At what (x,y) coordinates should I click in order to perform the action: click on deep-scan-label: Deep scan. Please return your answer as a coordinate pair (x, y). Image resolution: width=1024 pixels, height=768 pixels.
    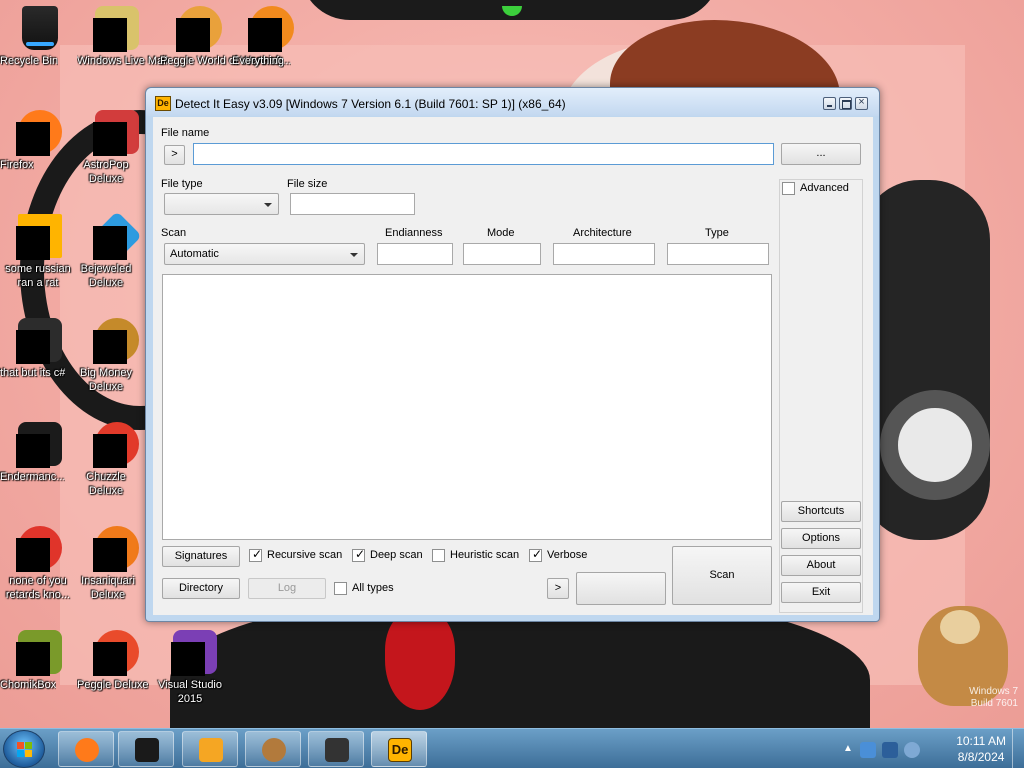
    Looking at the image, I should click on (396, 555).